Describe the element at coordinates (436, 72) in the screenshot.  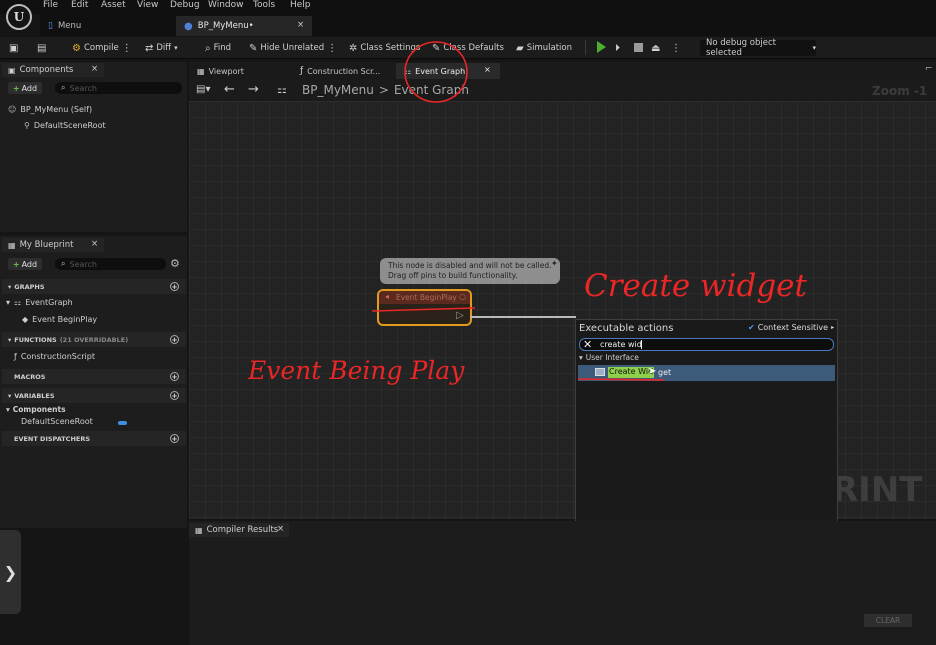
I see `annotation-circle` at that location.